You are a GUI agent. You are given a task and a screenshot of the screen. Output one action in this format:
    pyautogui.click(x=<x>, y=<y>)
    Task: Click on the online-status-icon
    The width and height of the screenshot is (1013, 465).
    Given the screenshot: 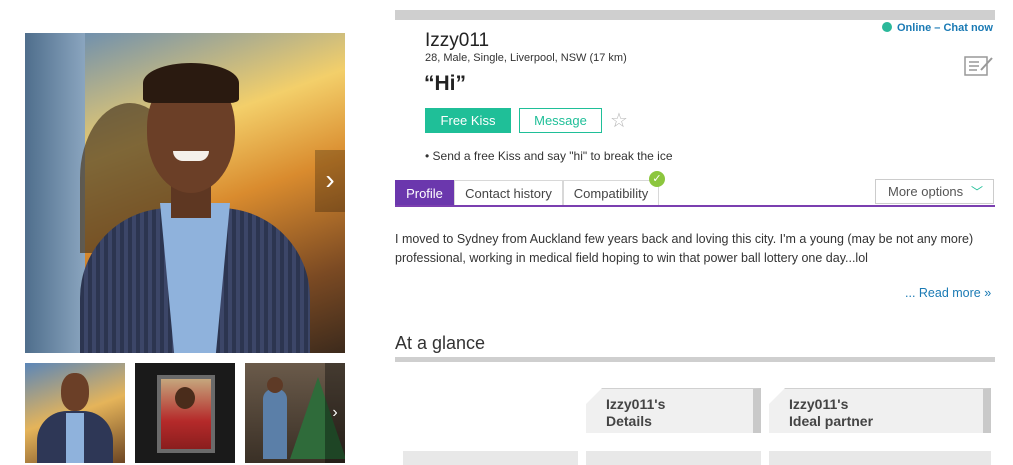 What is the action you would take?
    pyautogui.click(x=887, y=27)
    